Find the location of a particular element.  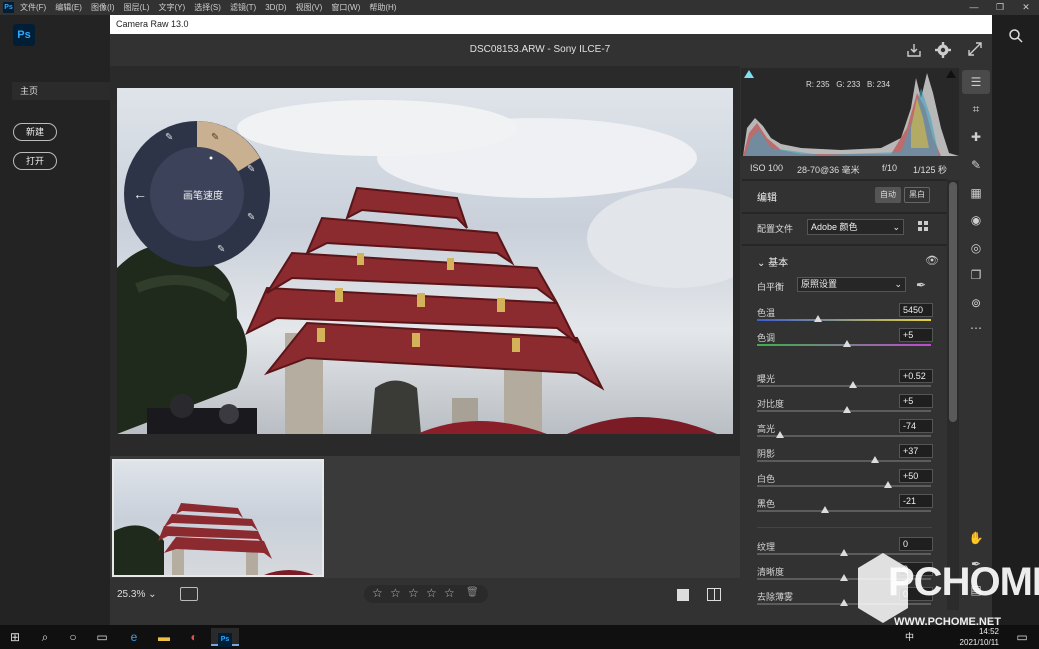

slider-value: +50 is located at coordinates (916, 476).